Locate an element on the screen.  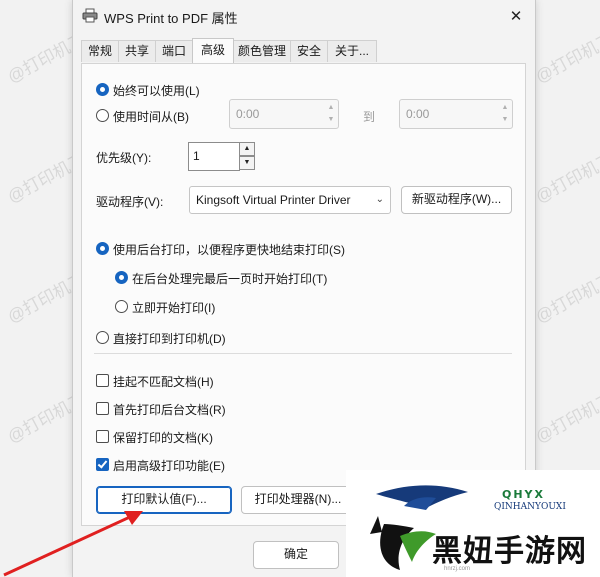
tab-advanced: 高级 is located at coordinates (213, 50).